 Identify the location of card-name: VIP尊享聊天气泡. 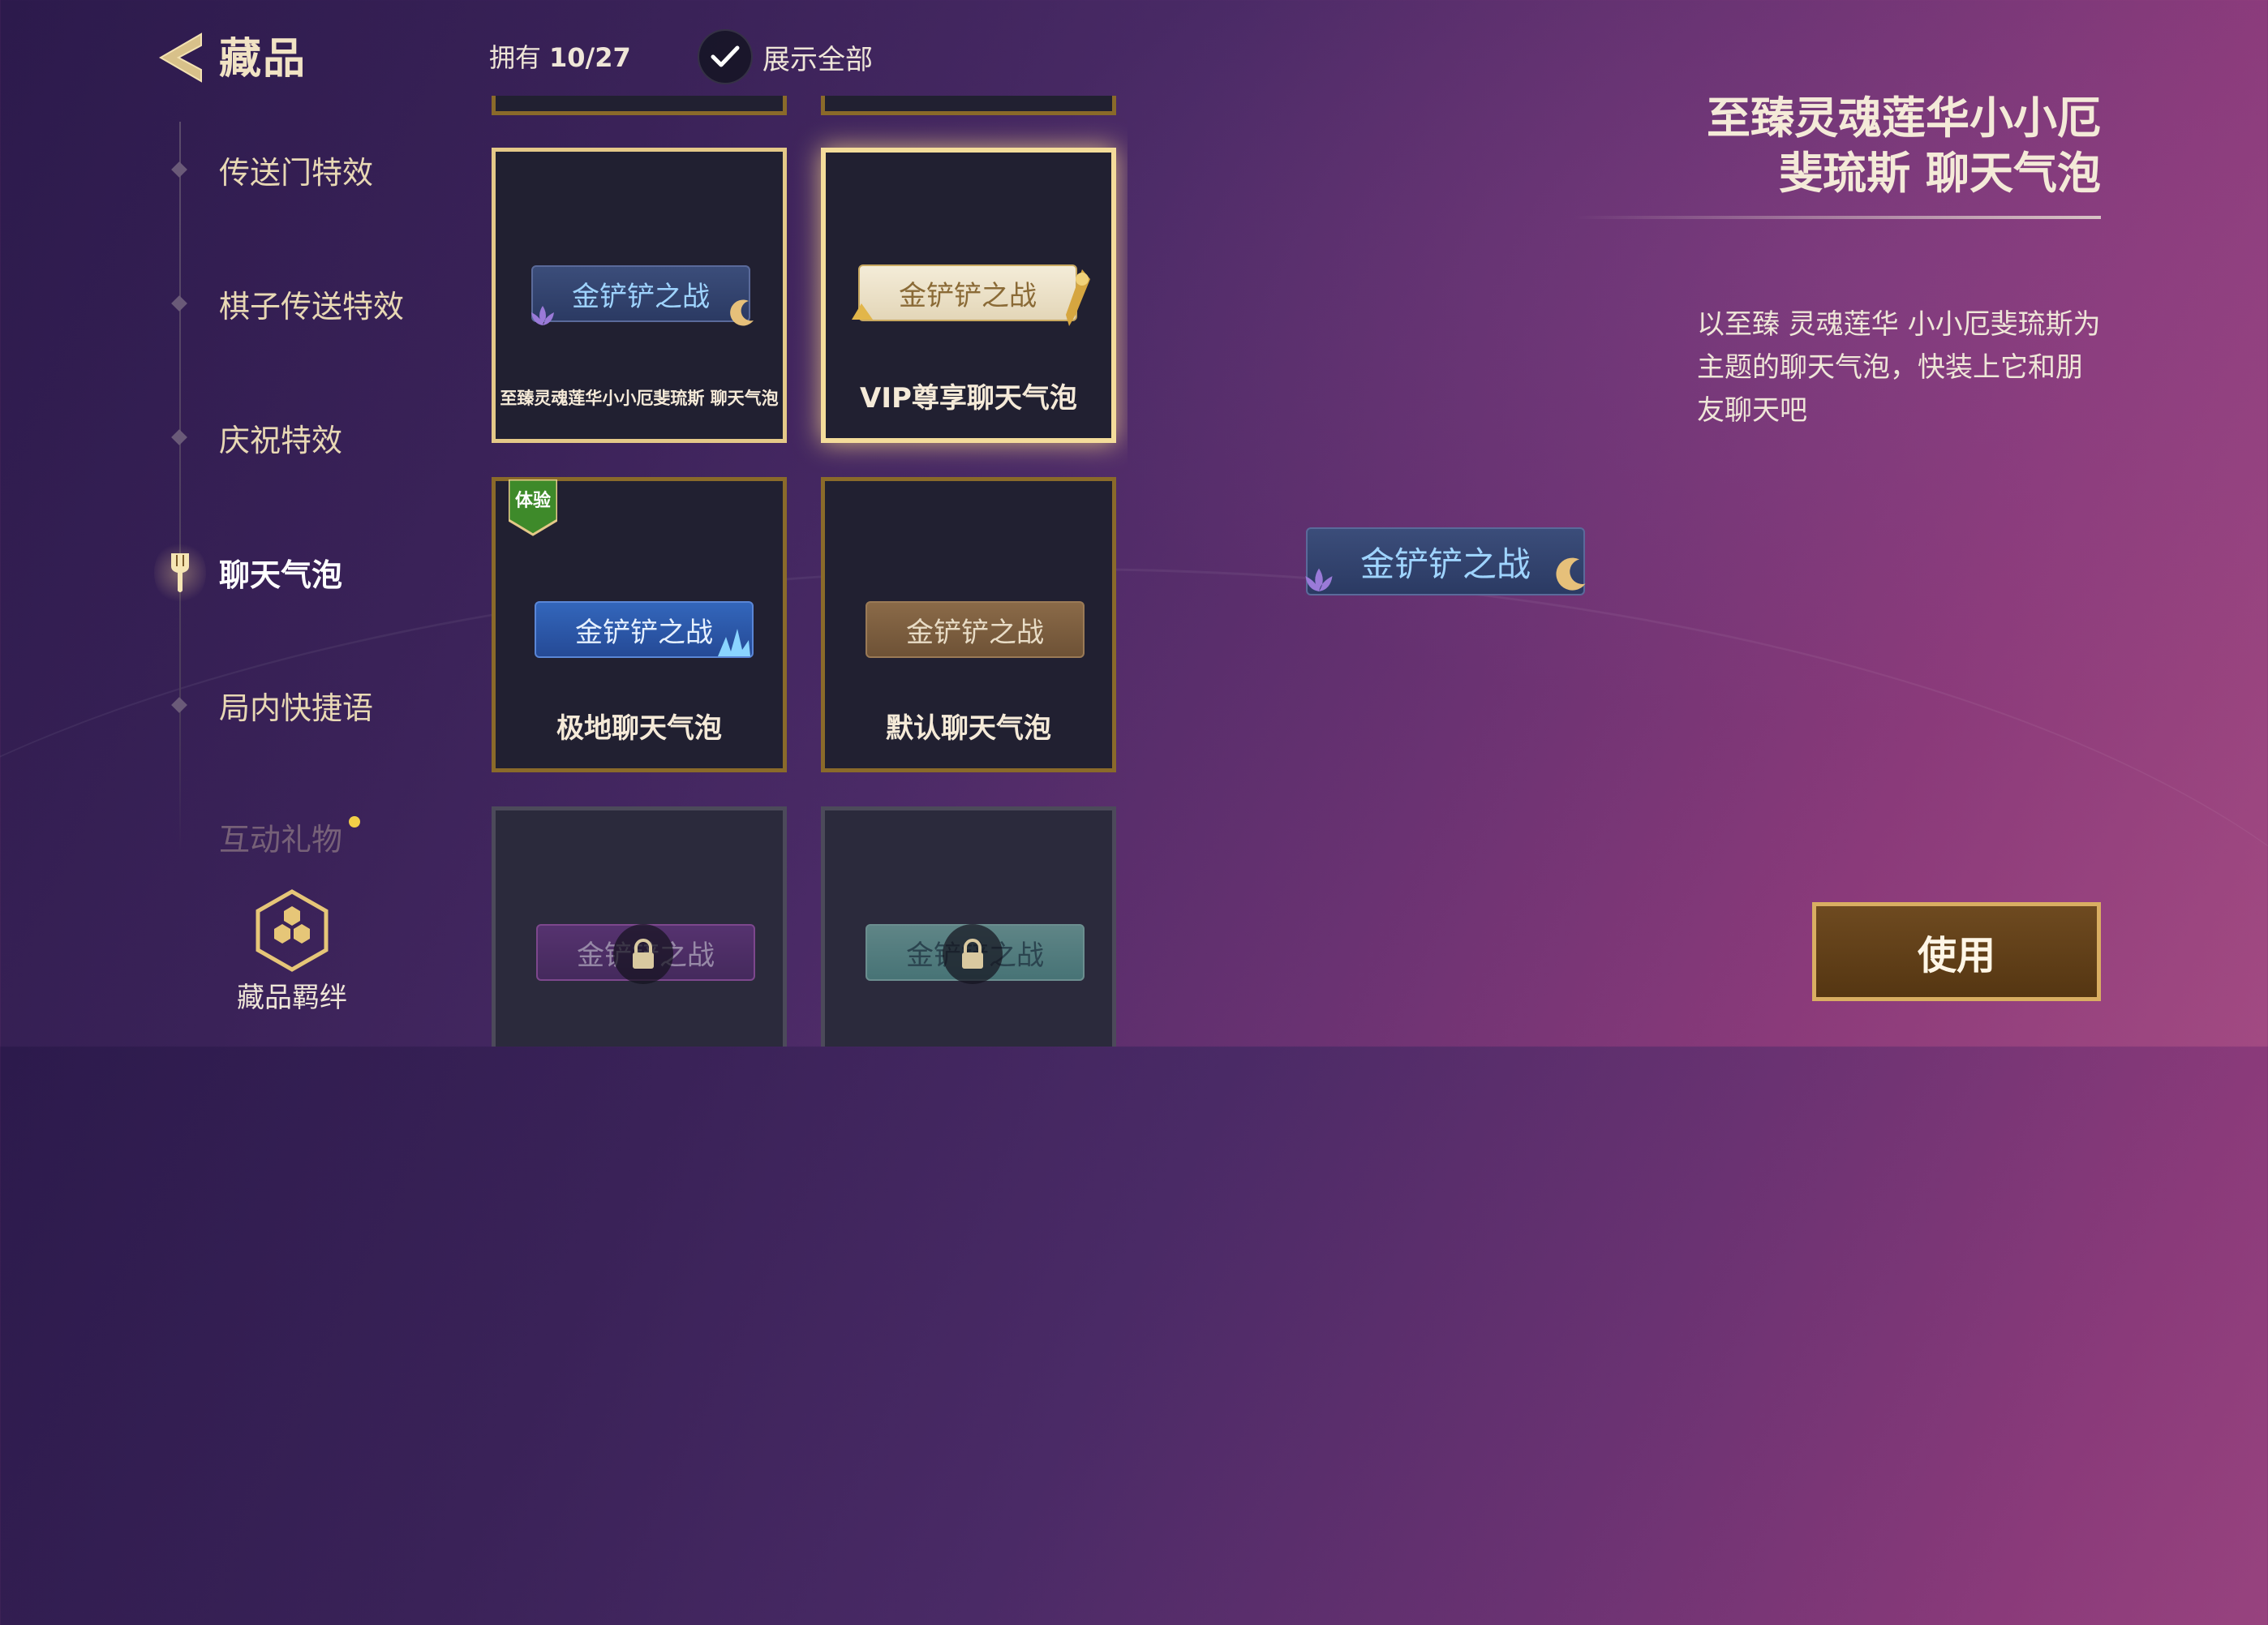
(968, 398).